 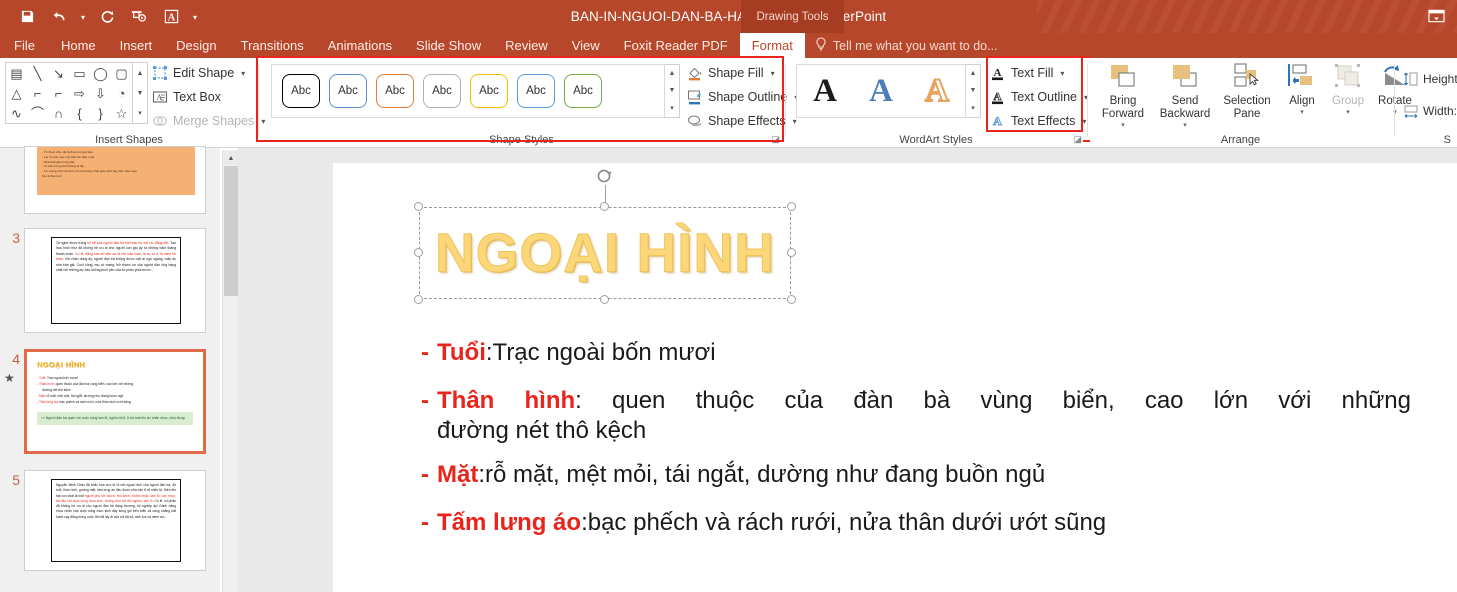 What do you see at coordinates (58, 113) in the screenshot?
I see `shape-arc-icon: ∩` at bounding box center [58, 113].